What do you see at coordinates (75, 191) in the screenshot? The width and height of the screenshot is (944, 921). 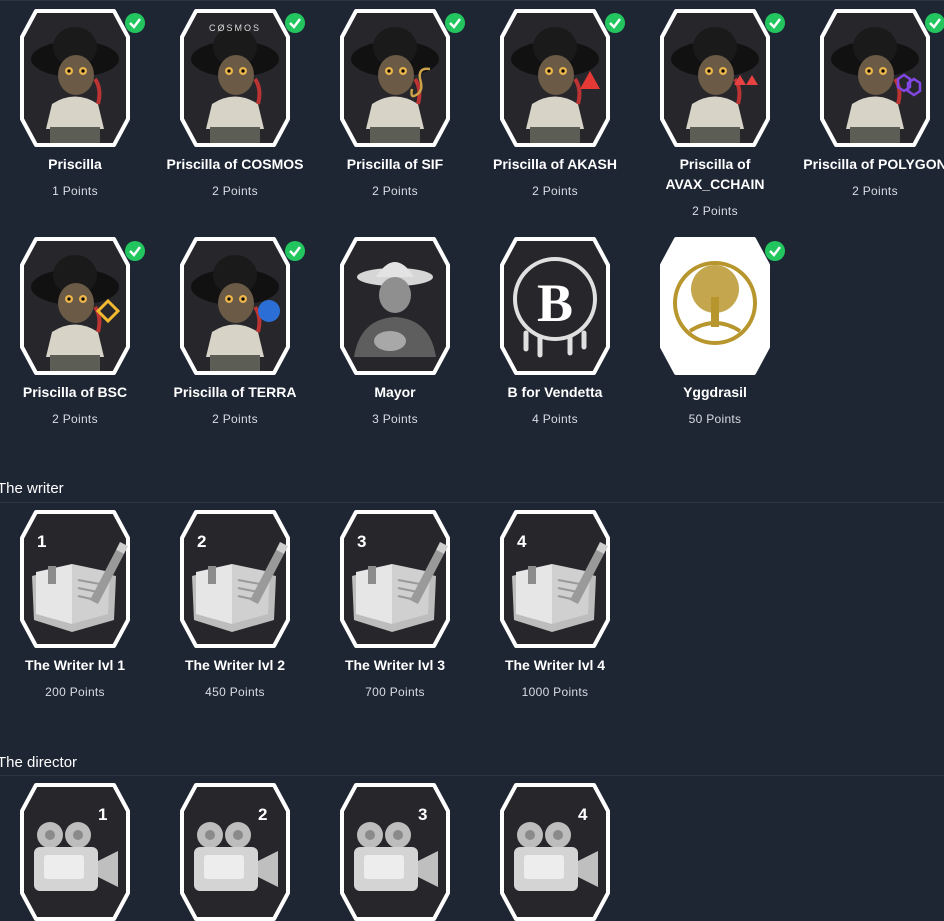 I see `badge-points: 1 Points` at bounding box center [75, 191].